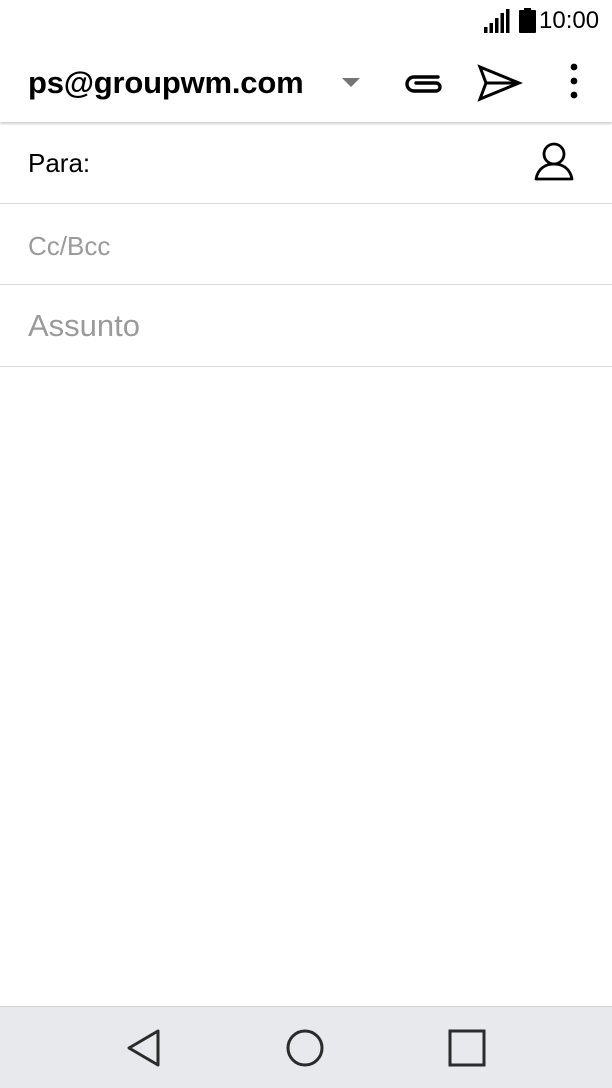 The image size is (612, 1088). I want to click on back-triangle-icon, so click(144, 1048).